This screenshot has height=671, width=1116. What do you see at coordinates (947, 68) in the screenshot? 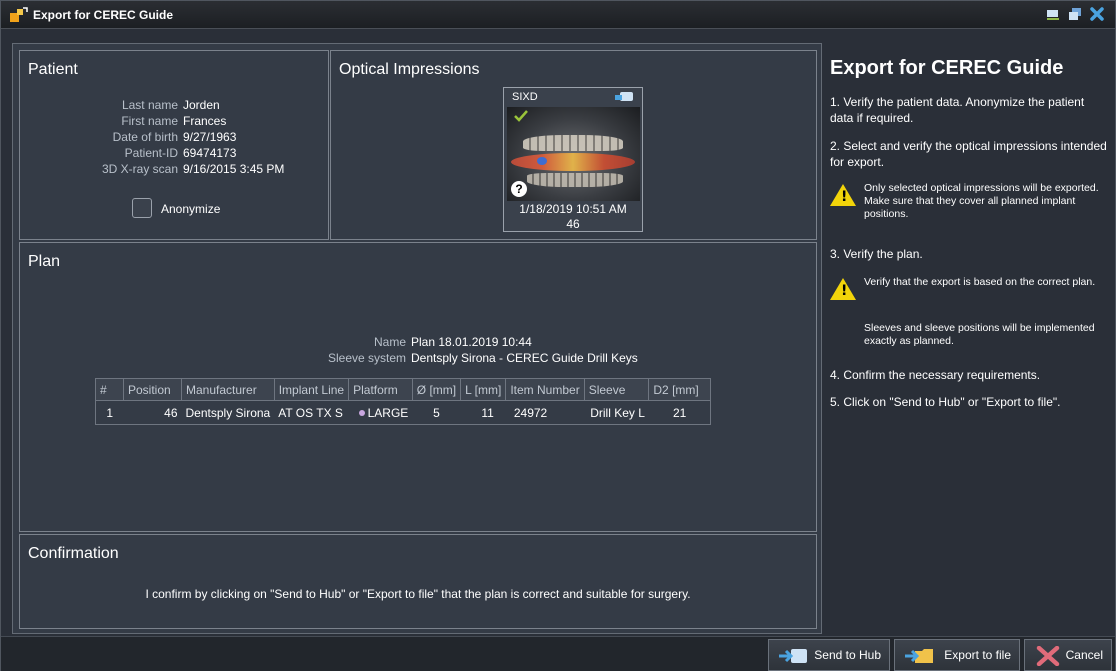
I see `help-title: Export for CEREC Guide` at bounding box center [947, 68].